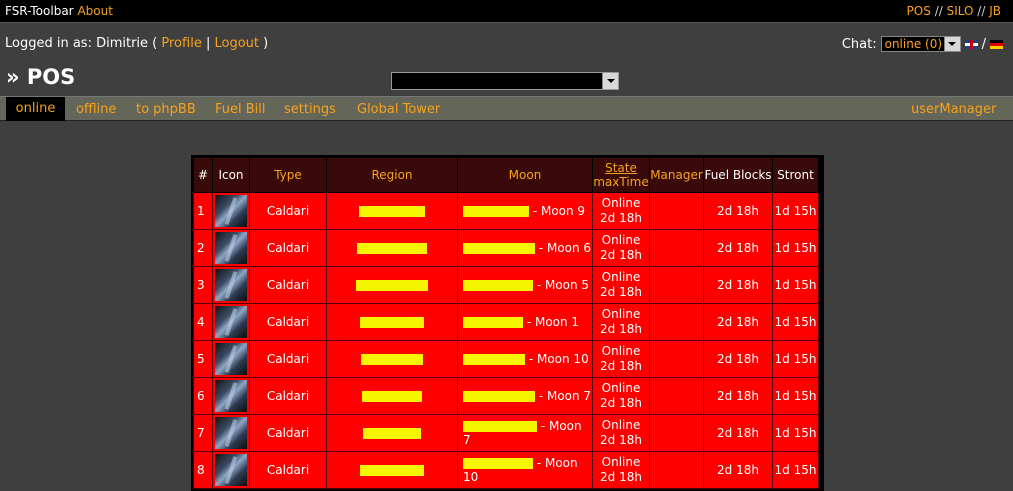  What do you see at coordinates (565, 396) in the screenshot?
I see `moon-label: - Moon 7` at bounding box center [565, 396].